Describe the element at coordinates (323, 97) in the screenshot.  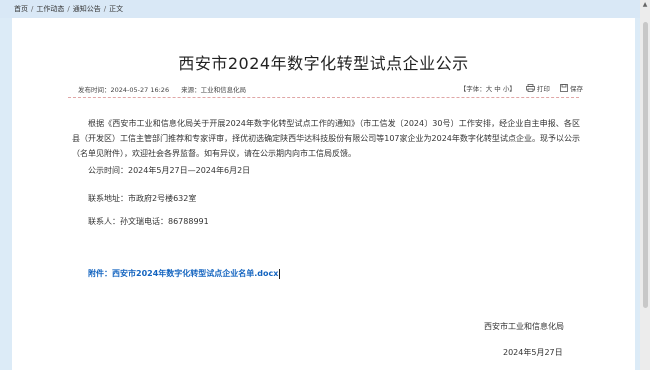
I see `header-divider` at that location.